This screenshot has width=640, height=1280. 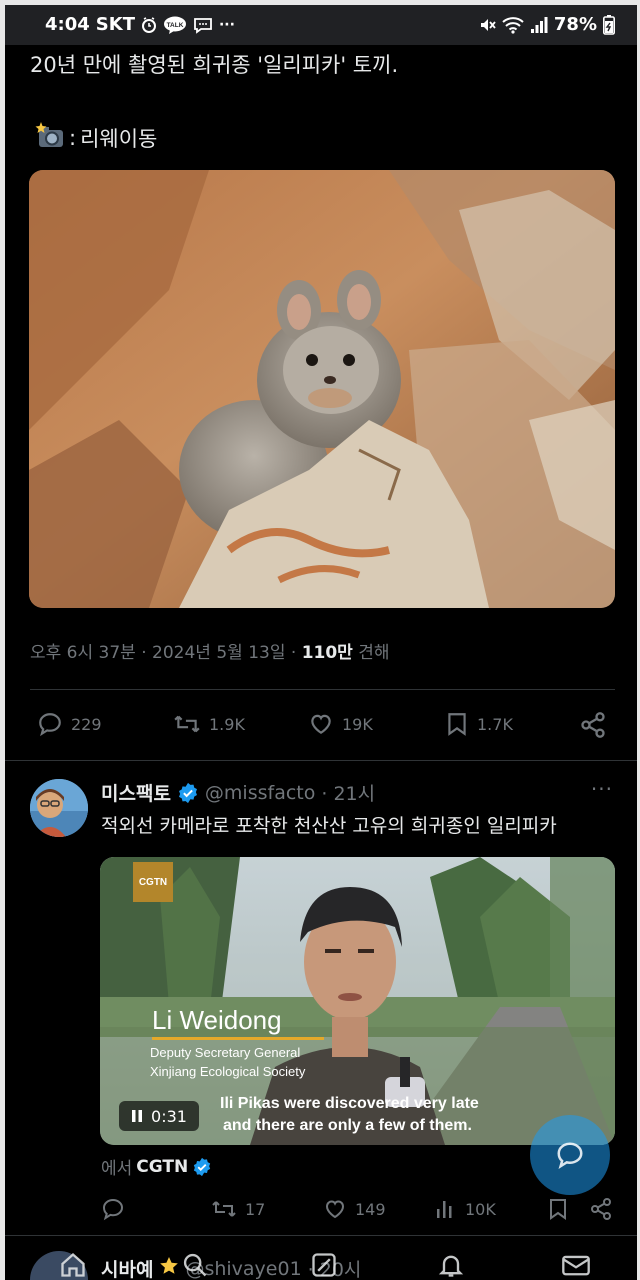 I want to click on tweet2-header: 미스팩토 @missfacto · 21시, so click(x=238, y=792).